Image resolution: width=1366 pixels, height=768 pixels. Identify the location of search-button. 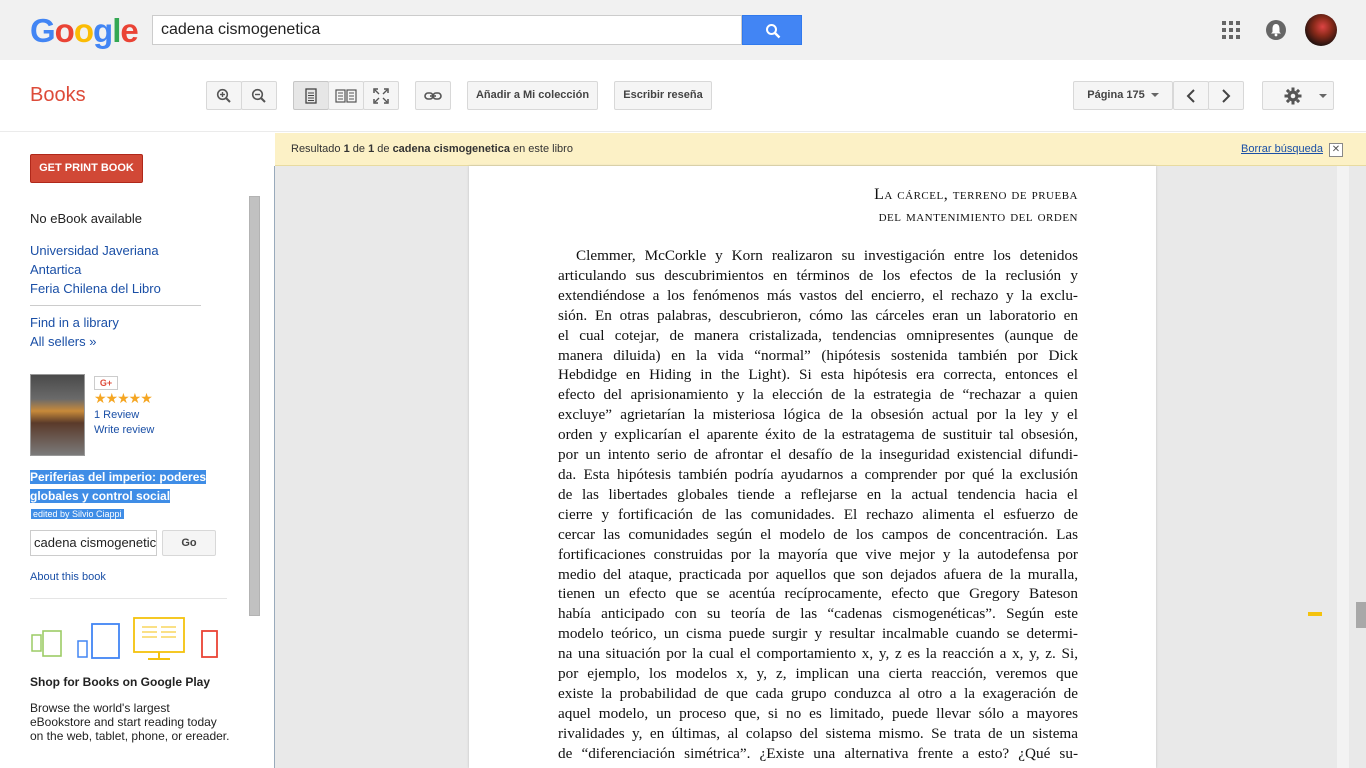
(772, 30).